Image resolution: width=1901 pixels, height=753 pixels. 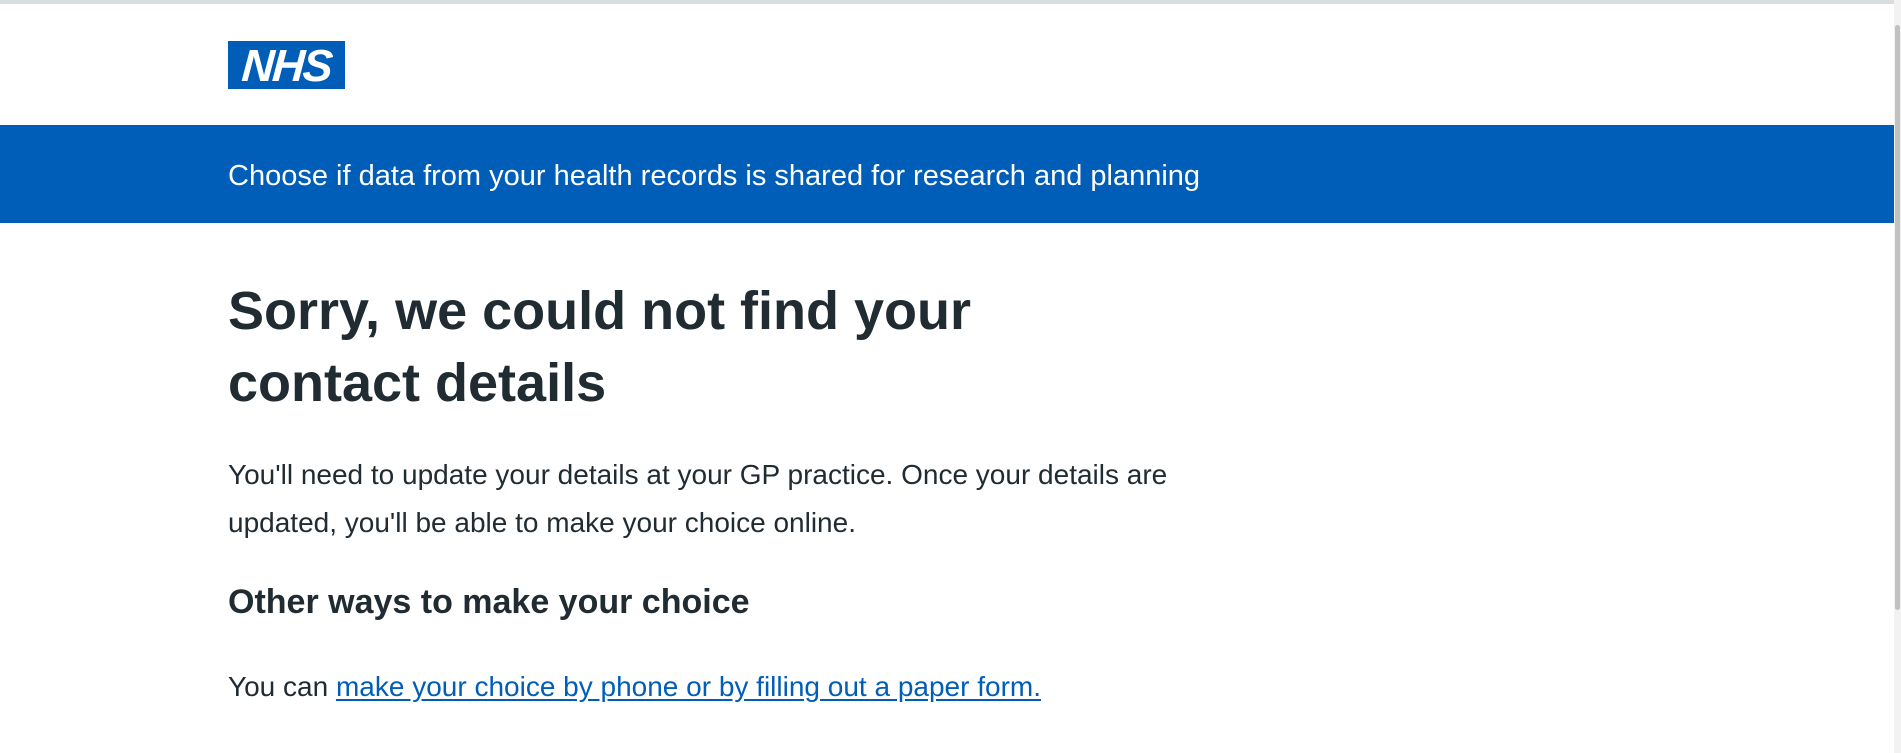 I want to click on scrollbar-thumb, so click(x=1897, y=317).